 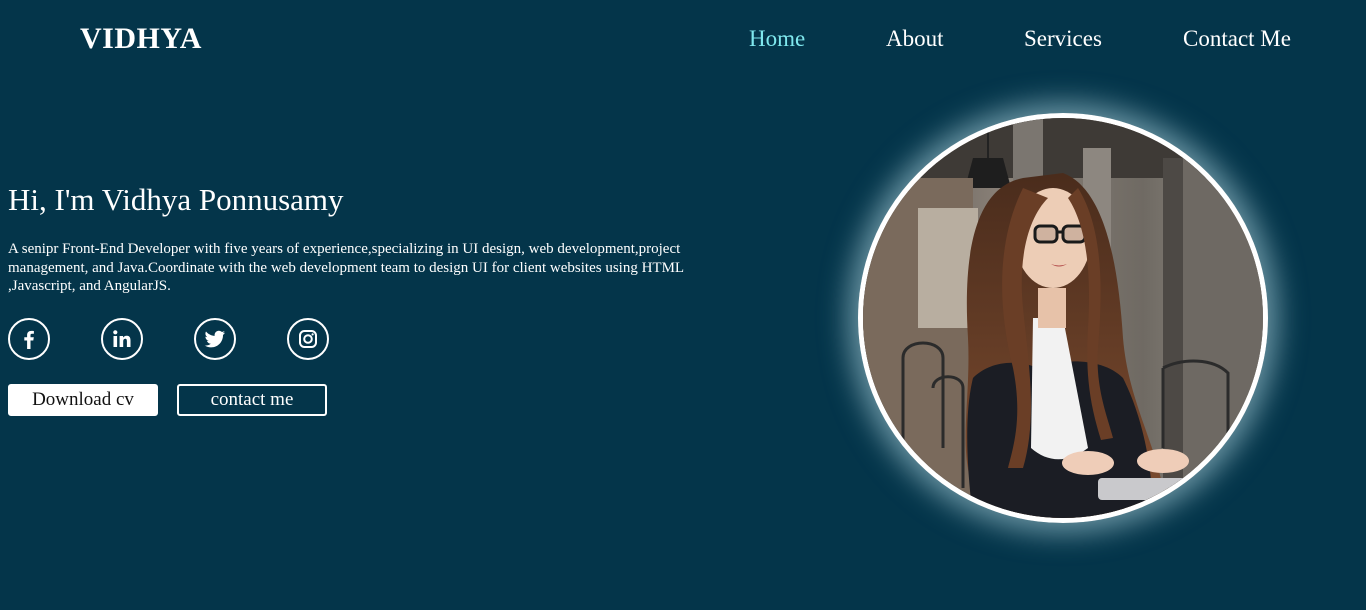 I want to click on twitter-icon, so click(x=214, y=339).